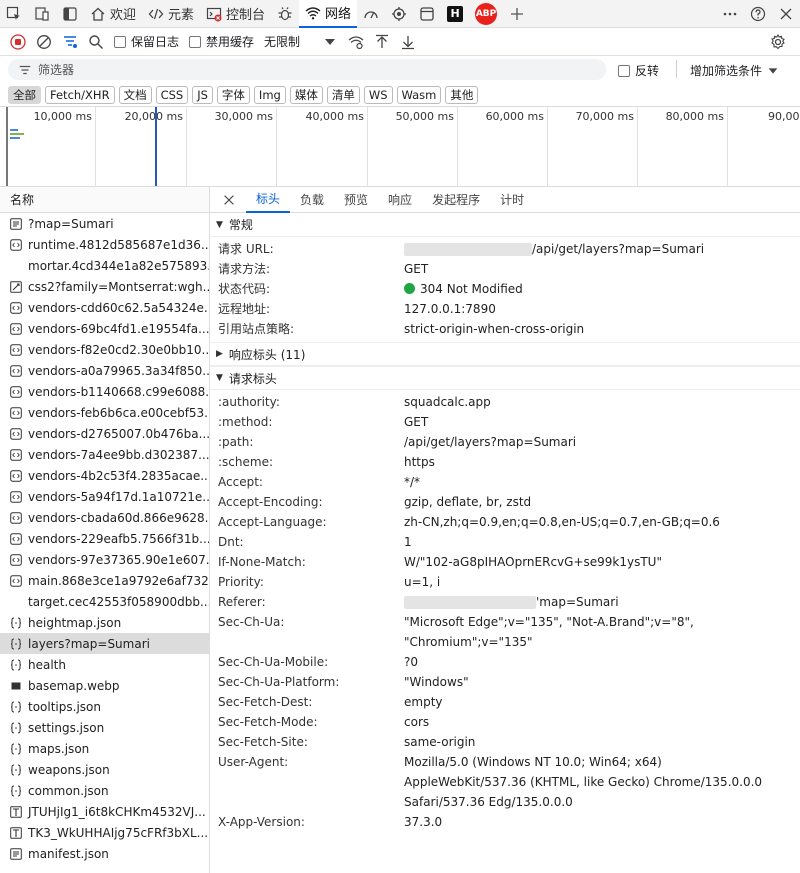 The height and width of the screenshot is (873, 800). What do you see at coordinates (382, 42) in the screenshot?
I see `import-har-button` at bounding box center [382, 42].